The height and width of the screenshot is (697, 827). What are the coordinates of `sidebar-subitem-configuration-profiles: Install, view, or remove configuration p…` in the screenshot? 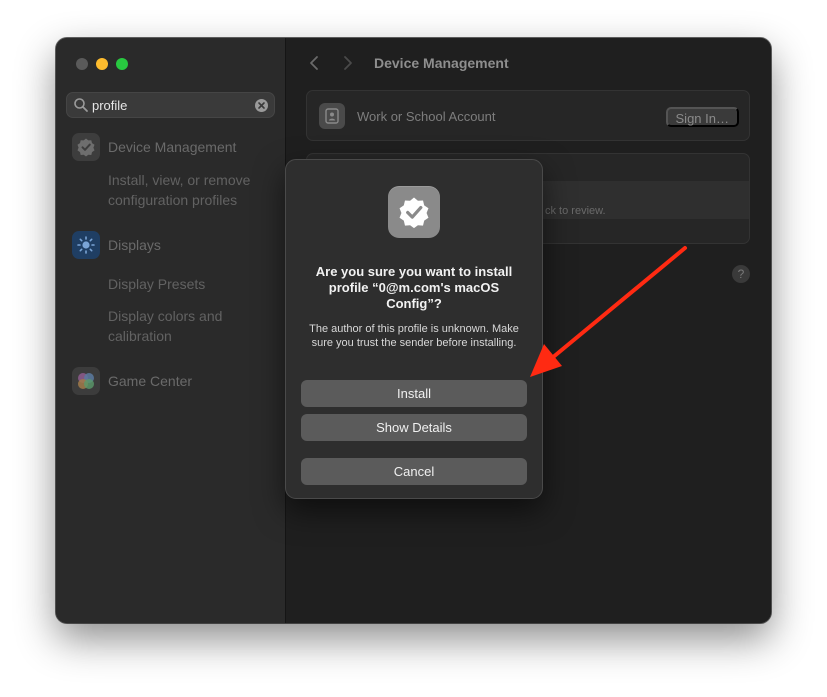 It's located at (193, 190).